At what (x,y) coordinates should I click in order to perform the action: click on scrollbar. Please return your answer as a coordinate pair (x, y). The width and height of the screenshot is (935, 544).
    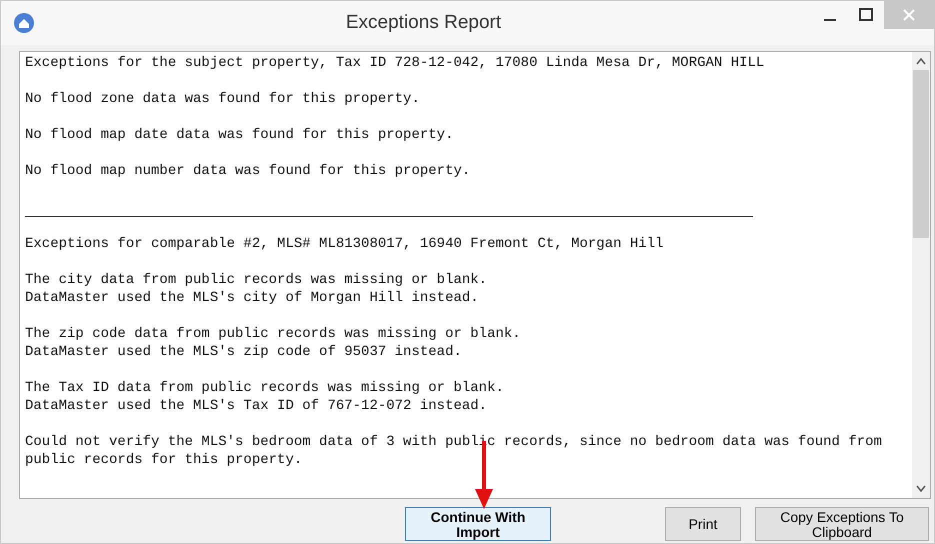
    Looking at the image, I should click on (921, 275).